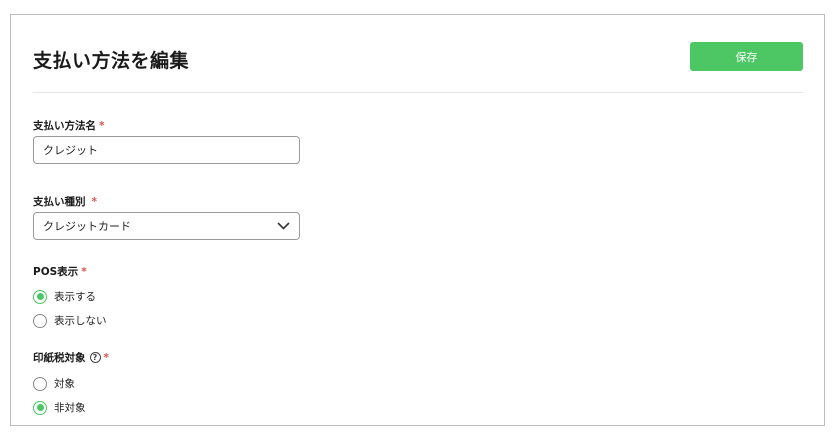 Image resolution: width=835 pixels, height=440 pixels. I want to click on radio-label: 対象, so click(64, 384).